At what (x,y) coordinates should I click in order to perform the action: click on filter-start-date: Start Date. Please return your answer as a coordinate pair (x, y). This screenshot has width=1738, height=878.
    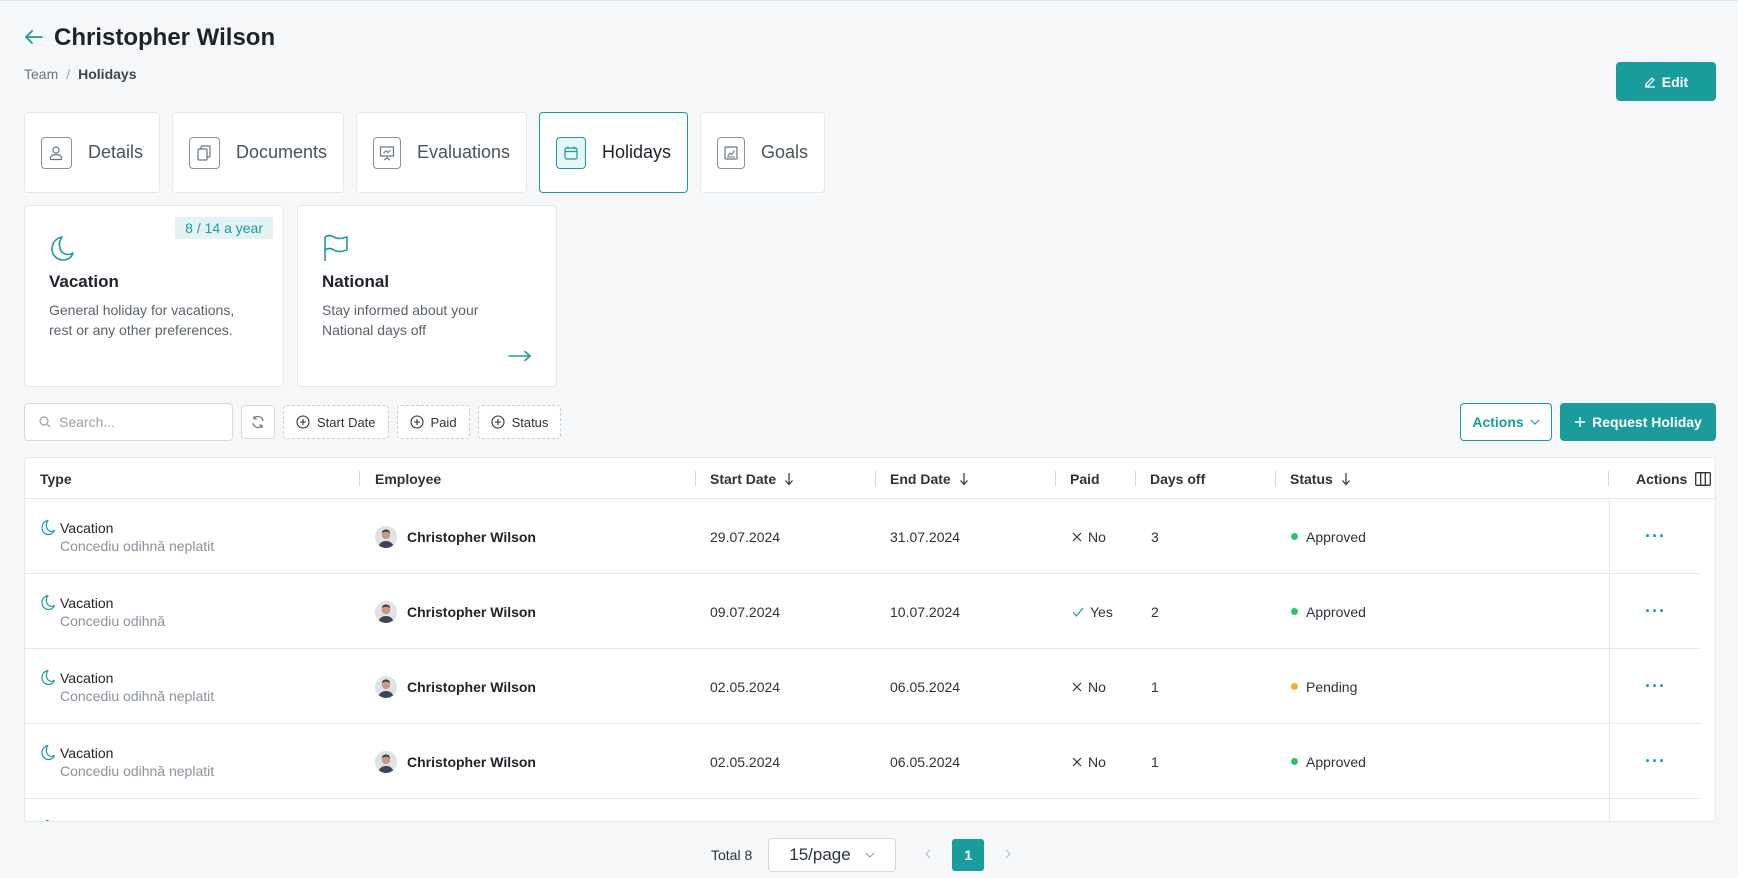
    Looking at the image, I should click on (336, 422).